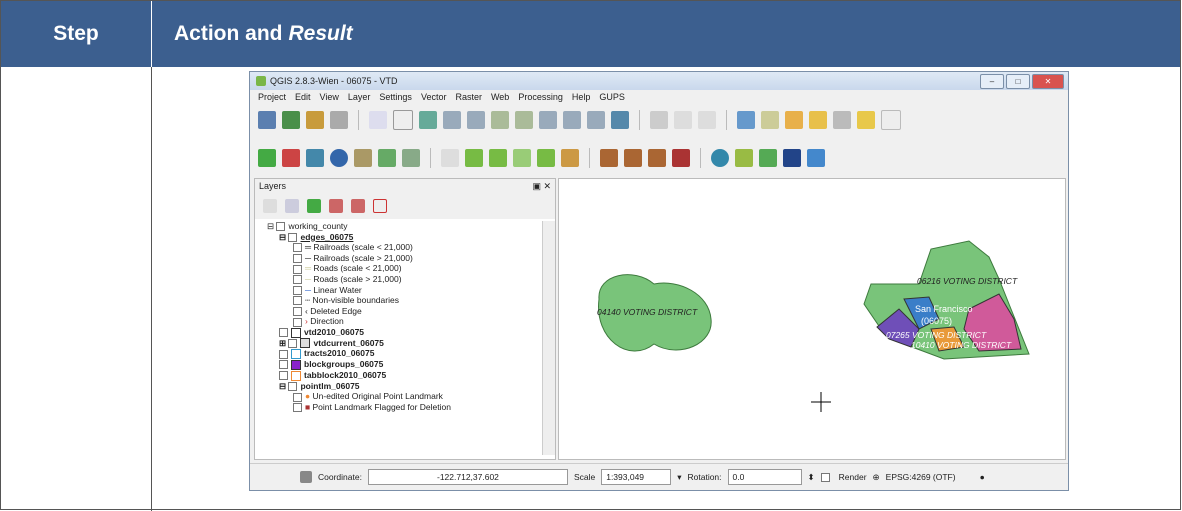 The image size is (1182, 511). Describe the element at coordinates (746, 120) in the screenshot. I see `identify-icon` at that location.